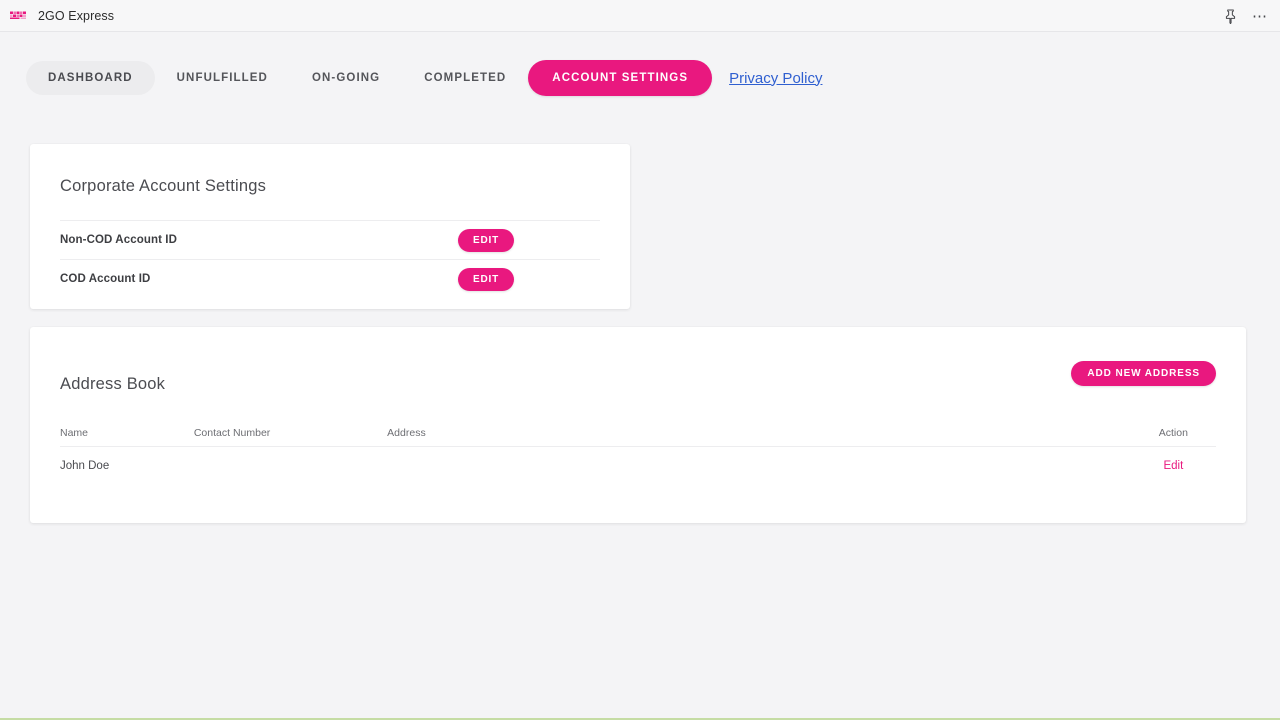 The width and height of the screenshot is (1280, 720). I want to click on more-options-icon: ⋯, so click(1260, 16).